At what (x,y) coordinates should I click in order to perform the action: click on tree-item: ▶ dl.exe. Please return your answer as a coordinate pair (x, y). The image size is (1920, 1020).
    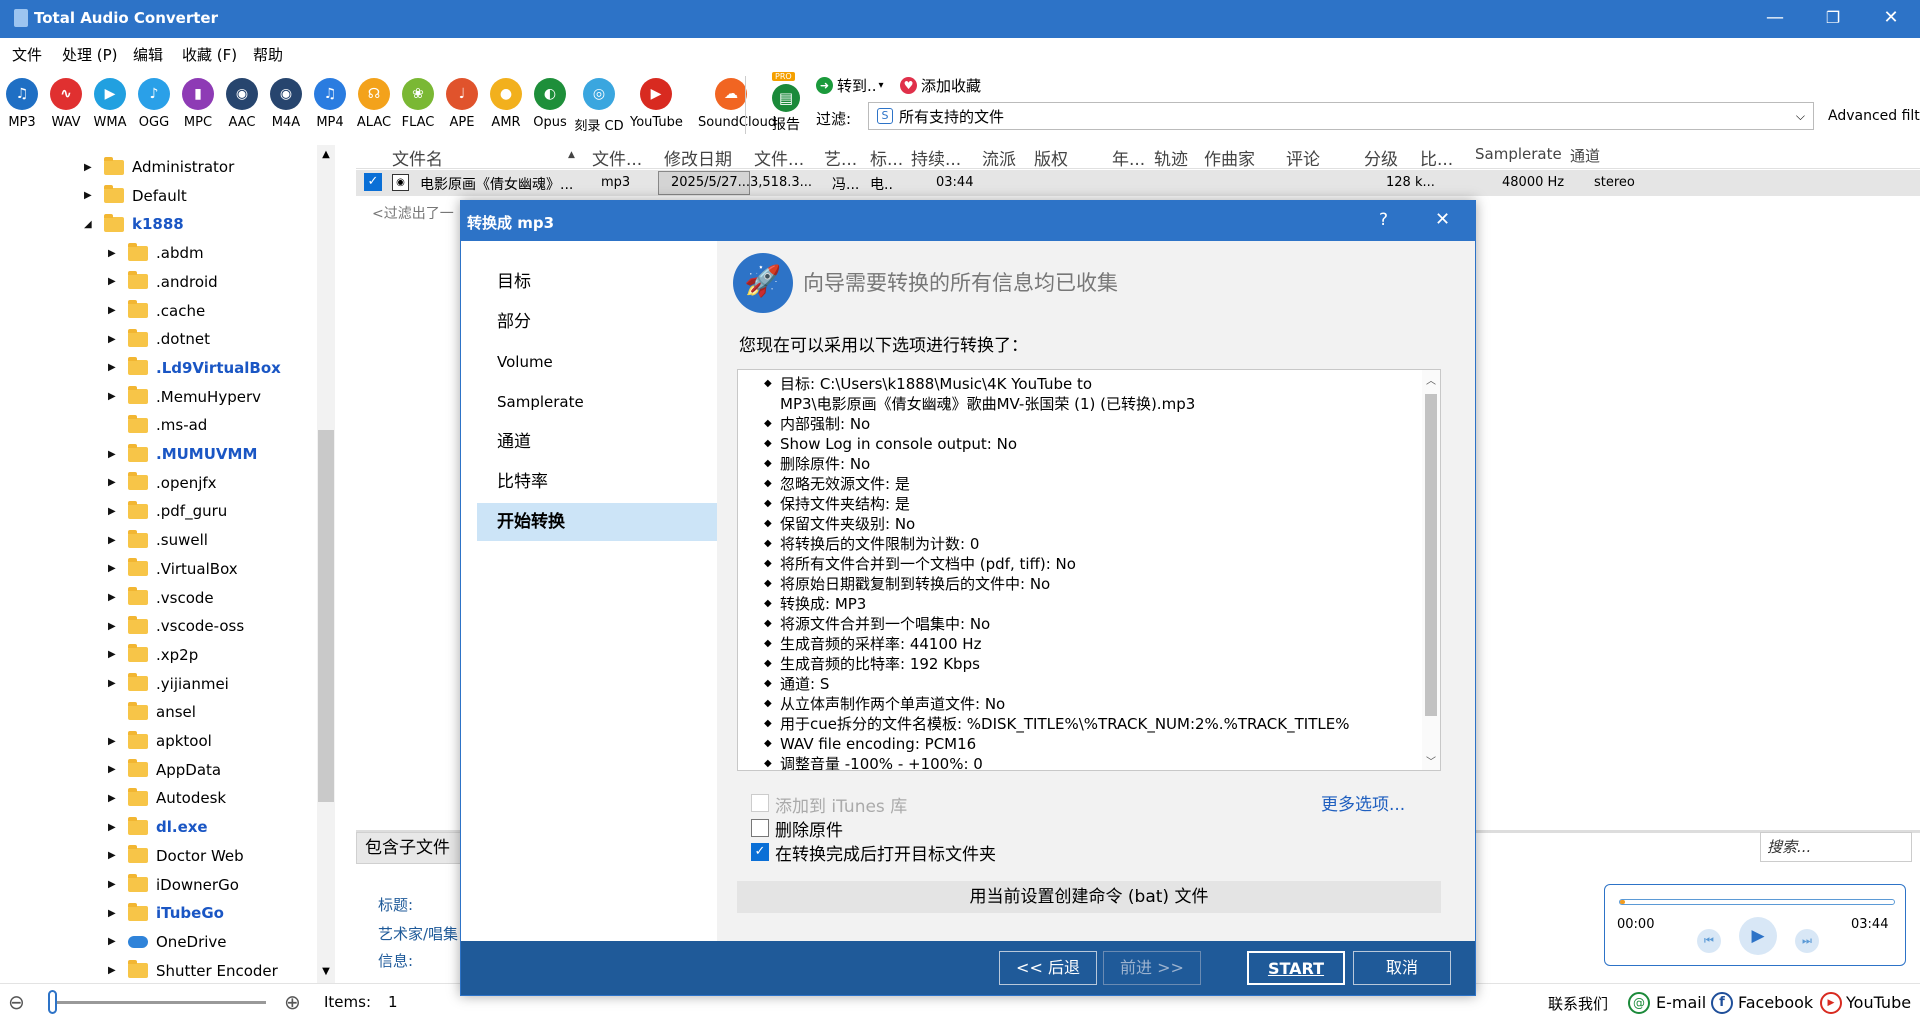
    Looking at the image, I should click on (158, 827).